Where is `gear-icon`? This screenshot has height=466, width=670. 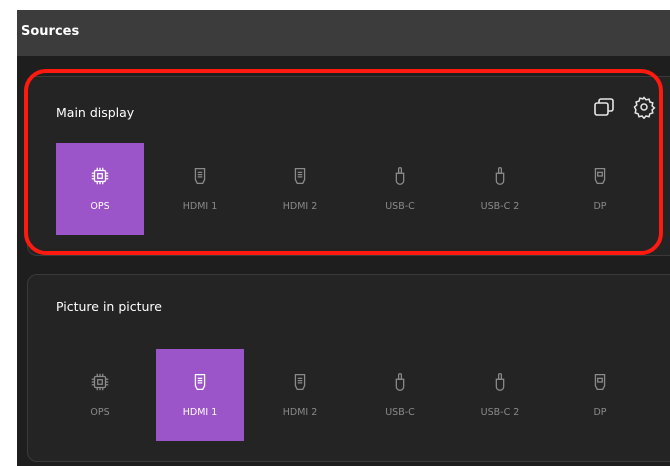 gear-icon is located at coordinates (644, 107).